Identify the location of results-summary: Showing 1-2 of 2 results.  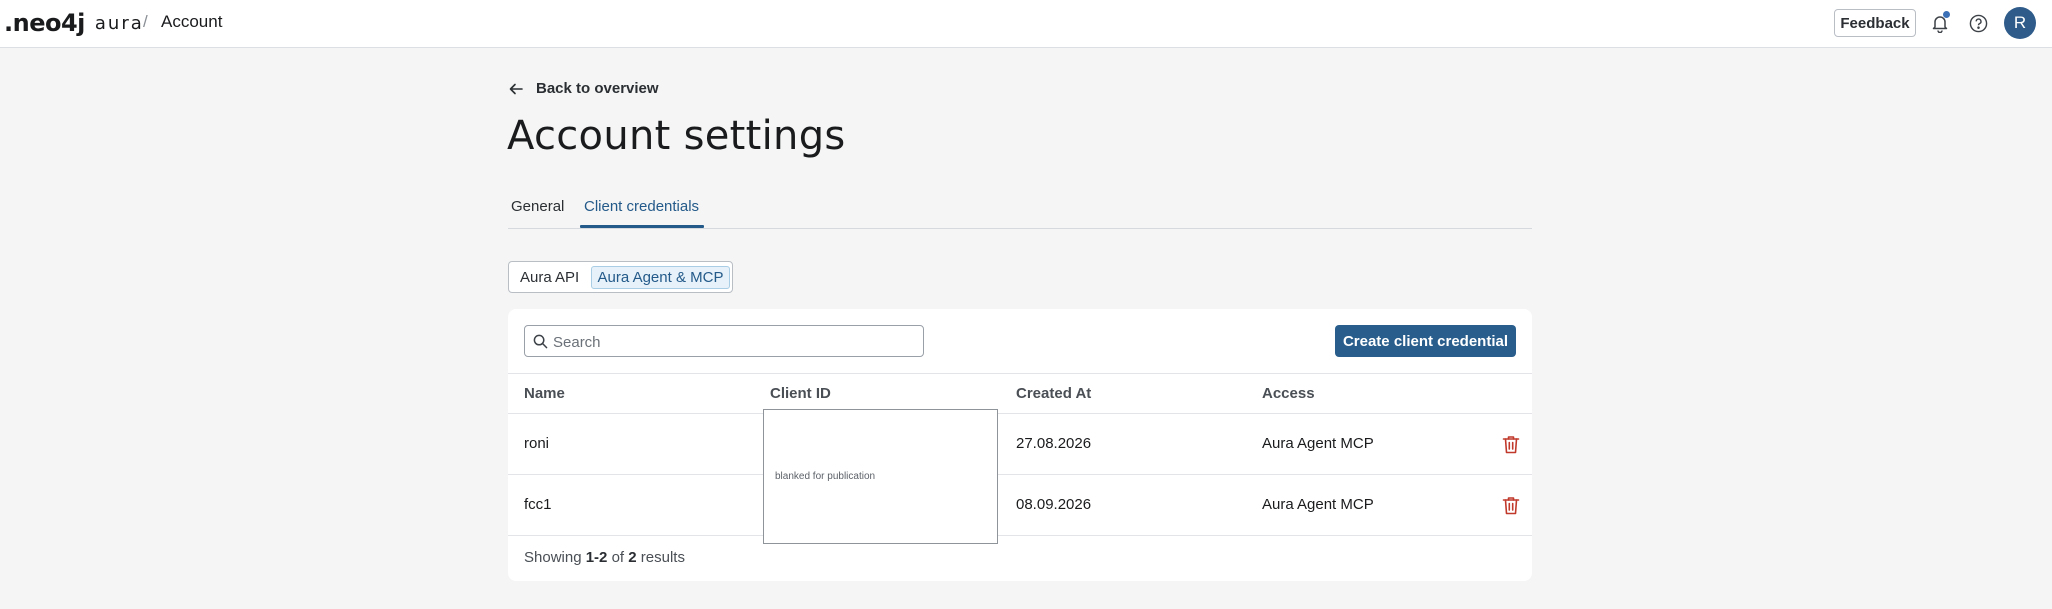
(604, 557).